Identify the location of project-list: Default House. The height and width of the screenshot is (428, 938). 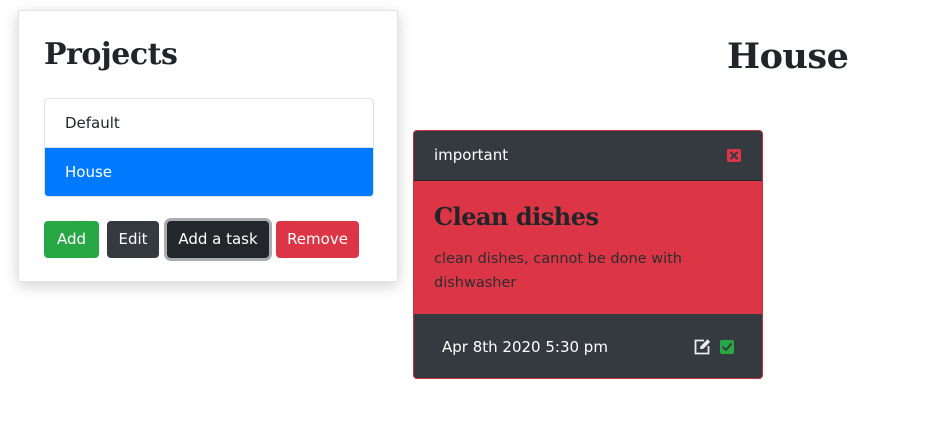
(209, 147).